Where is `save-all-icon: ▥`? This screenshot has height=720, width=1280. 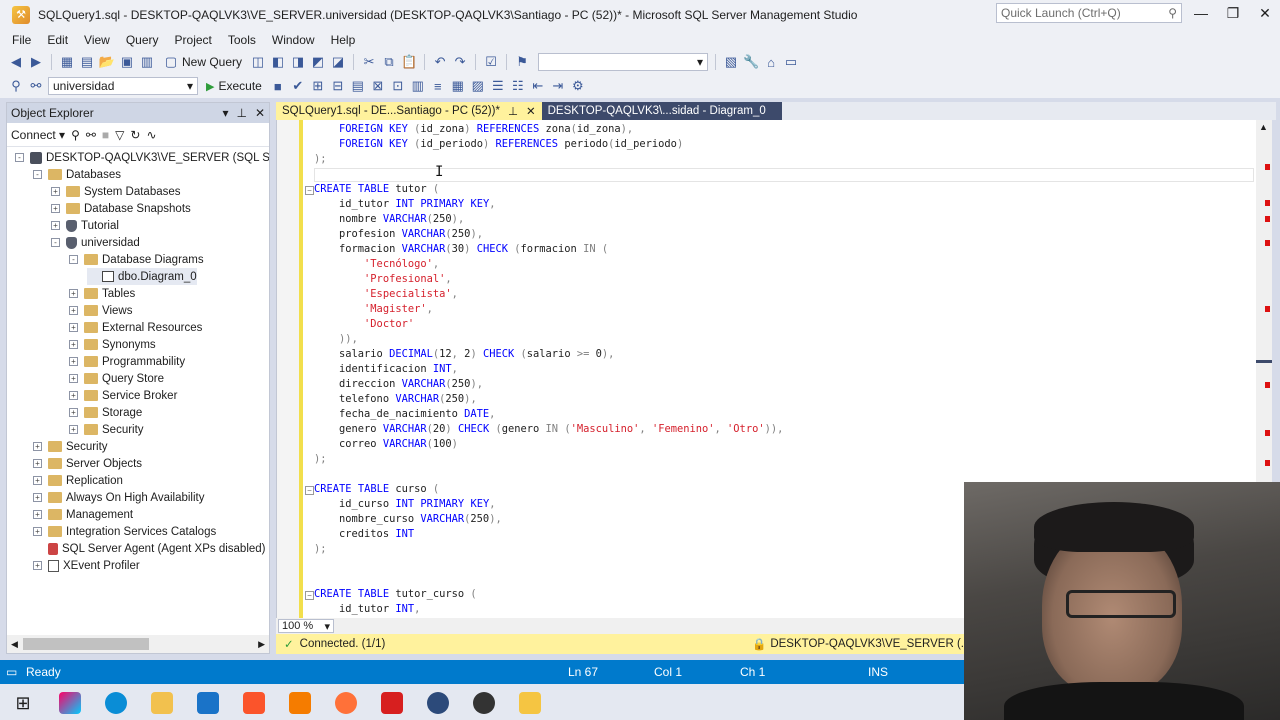
save-all-icon: ▥ is located at coordinates (147, 62).